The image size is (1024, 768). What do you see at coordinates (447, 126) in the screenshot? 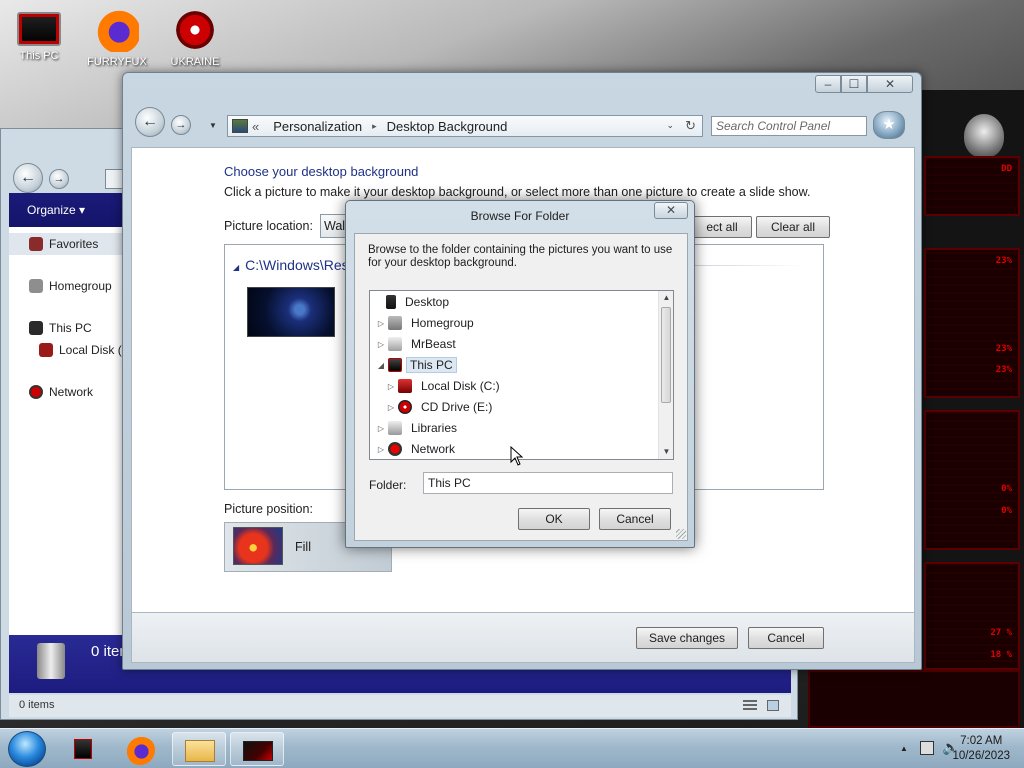
I see `breadcrumb-desktop-background: Desktop Background` at bounding box center [447, 126].